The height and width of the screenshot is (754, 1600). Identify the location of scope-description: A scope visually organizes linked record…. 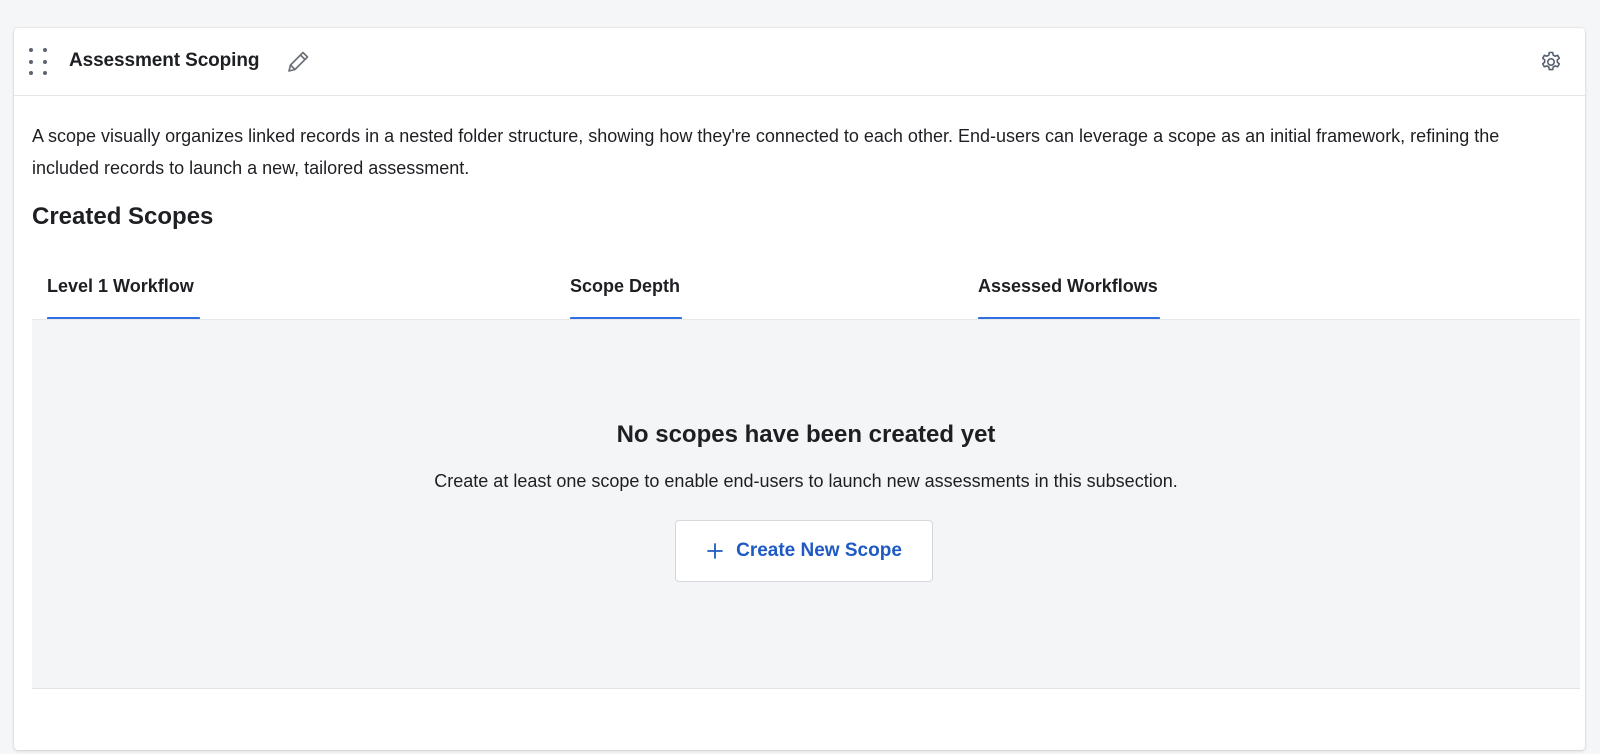
(766, 152).